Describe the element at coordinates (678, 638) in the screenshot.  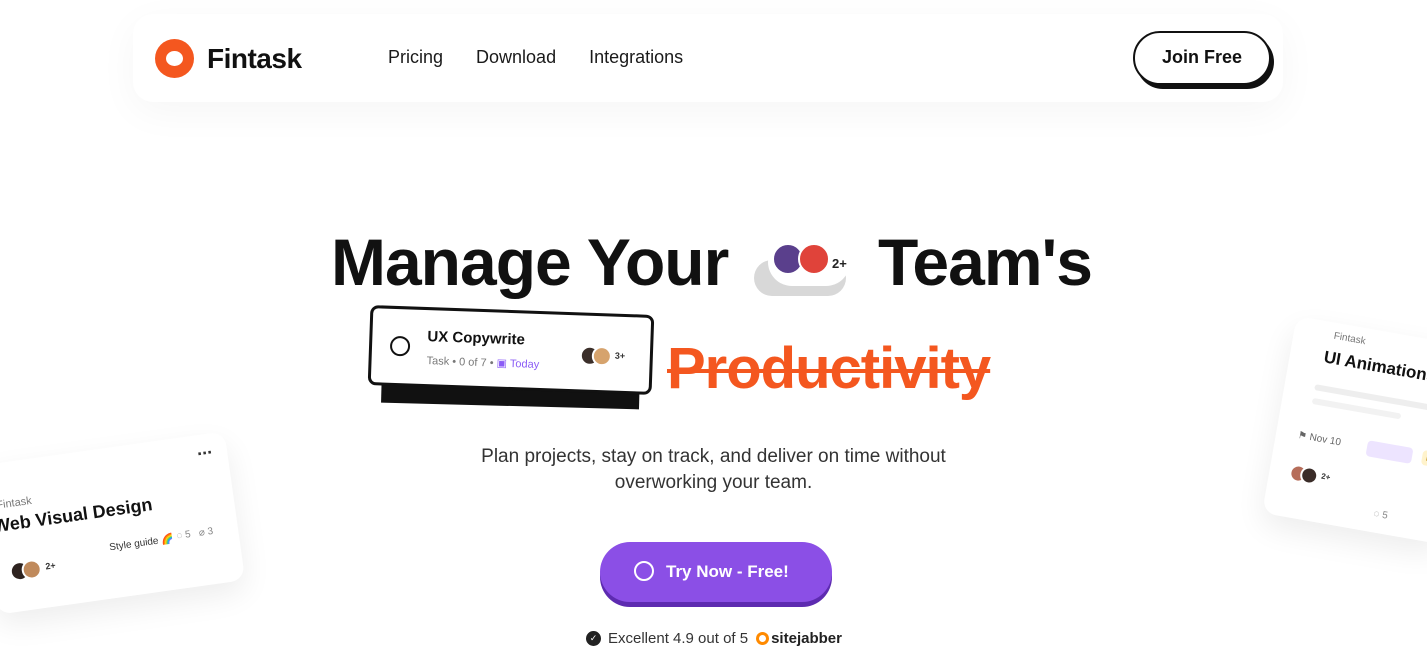
I see `rating-text: Excellent 4.9 out of 5` at that location.